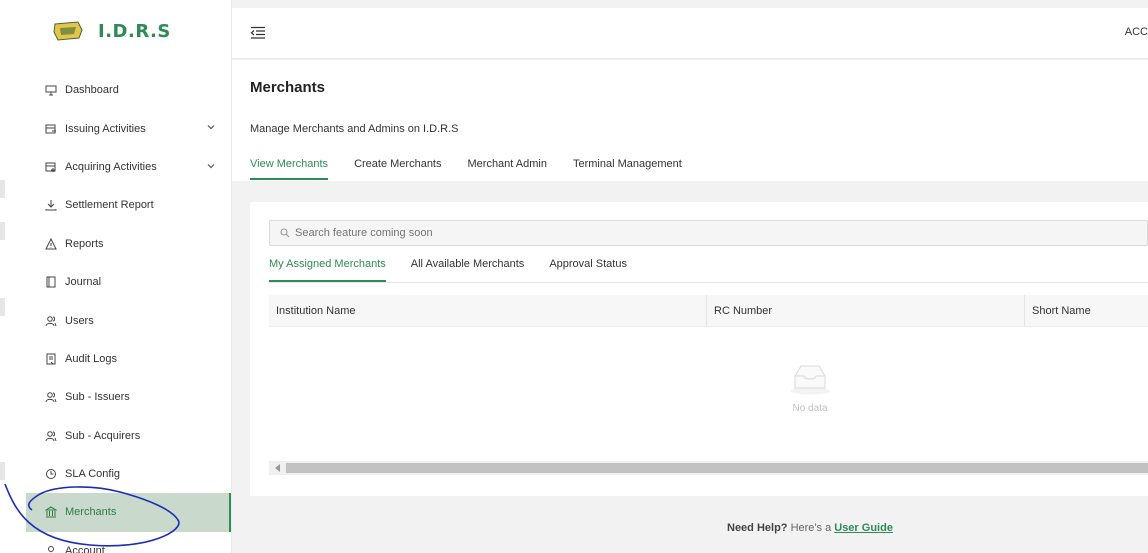 The width and height of the screenshot is (1148, 553). I want to click on brand-name: I.D.R.S, so click(134, 31).